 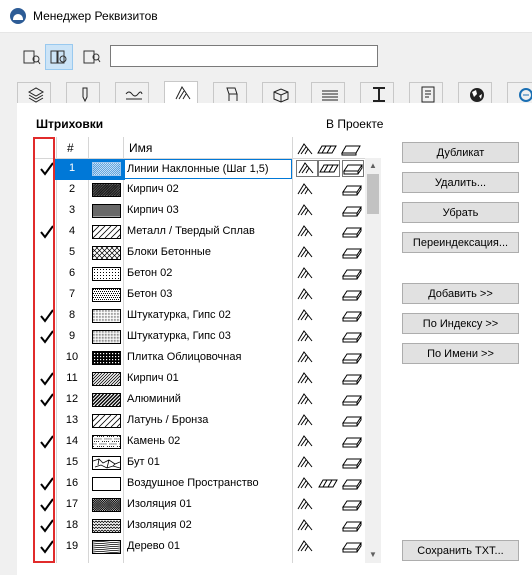 What do you see at coordinates (132, 93) in the screenshot?
I see `tab-line-type` at bounding box center [132, 93].